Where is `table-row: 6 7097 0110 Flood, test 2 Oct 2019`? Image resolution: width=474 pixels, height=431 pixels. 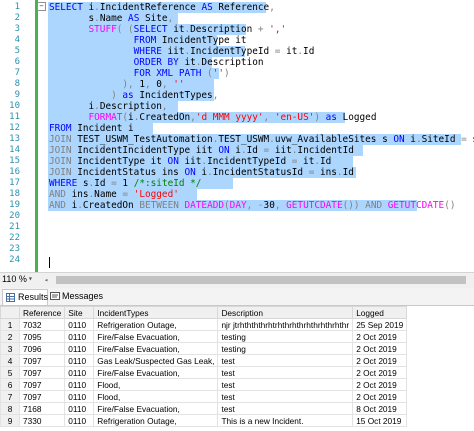
table-row: 6 7097 0110 Flood, test 2 Oct 2019 is located at coordinates (204, 384).